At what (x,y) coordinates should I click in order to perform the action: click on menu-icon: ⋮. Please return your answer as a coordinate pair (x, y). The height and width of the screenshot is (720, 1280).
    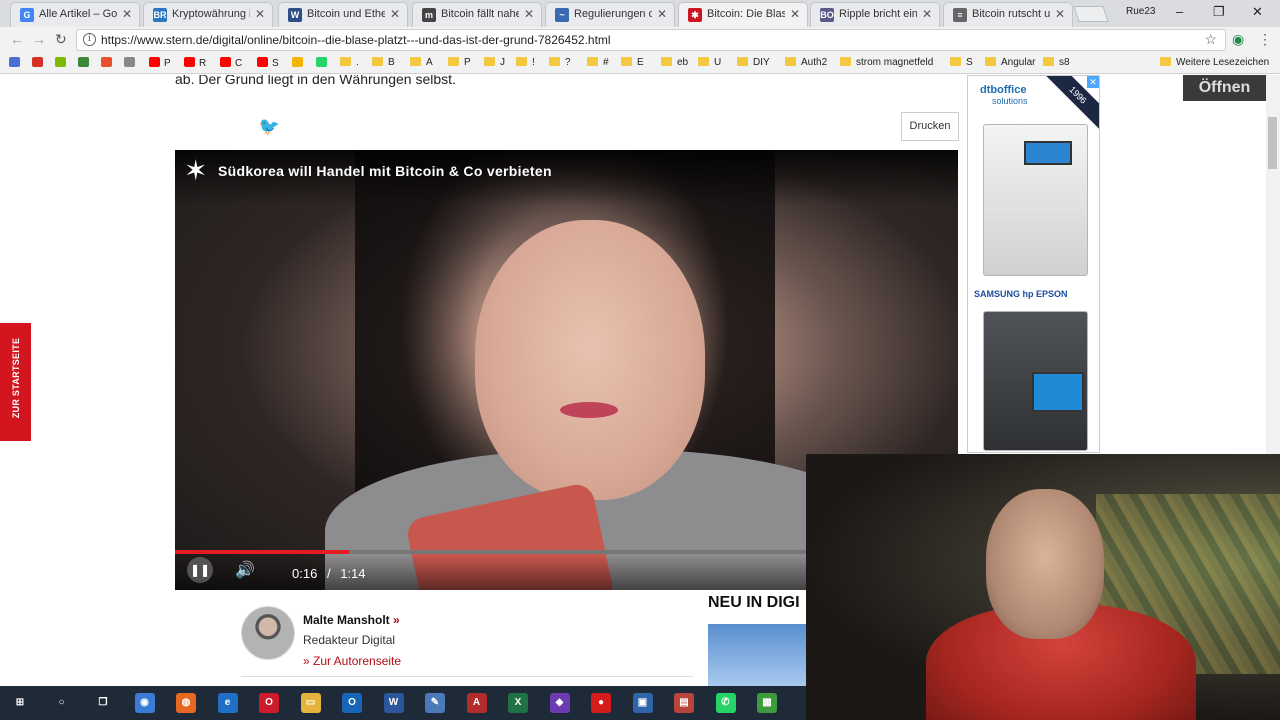
    Looking at the image, I should click on (1265, 39).